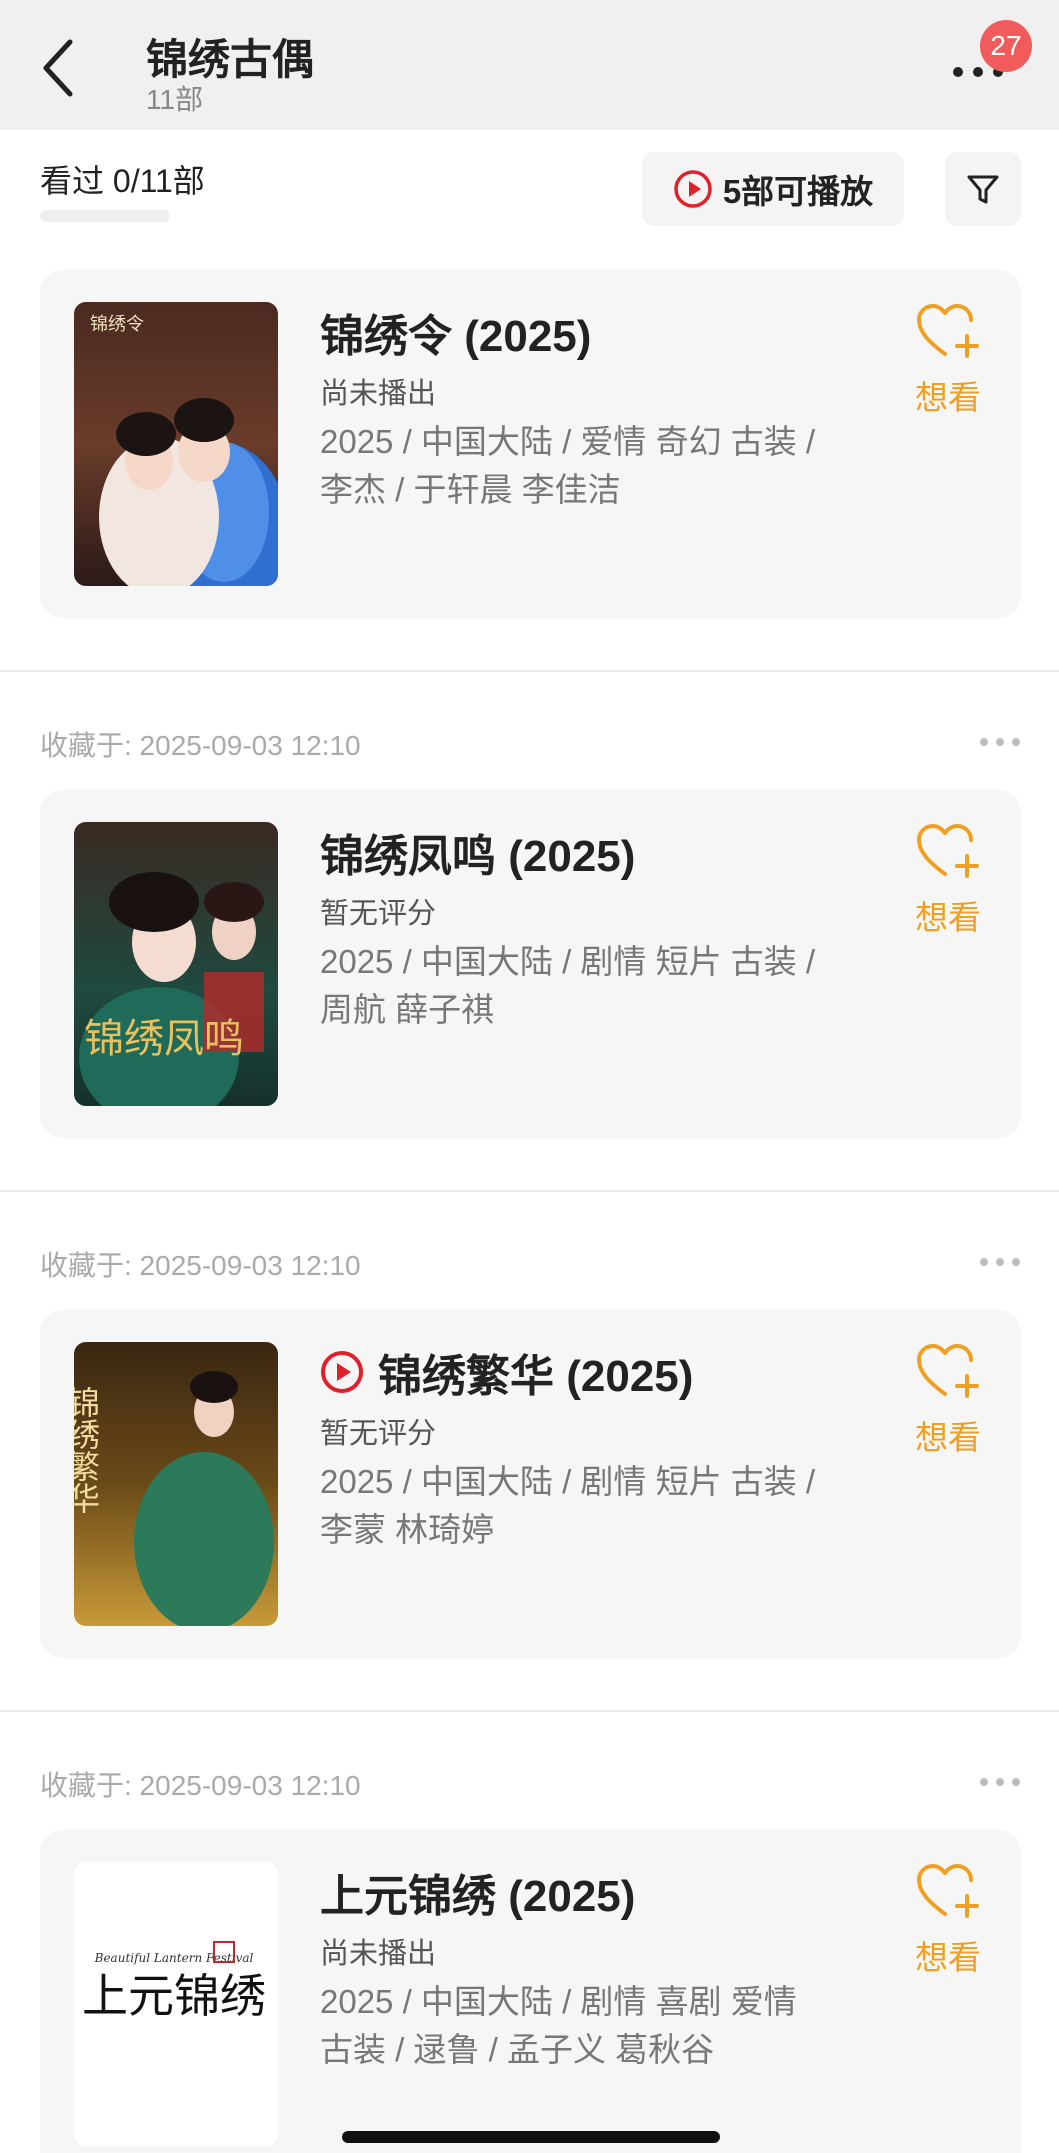 This screenshot has height=2153, width=1059. What do you see at coordinates (122, 181) in the screenshot?
I see `watched-count: 看过 0/11部` at bounding box center [122, 181].